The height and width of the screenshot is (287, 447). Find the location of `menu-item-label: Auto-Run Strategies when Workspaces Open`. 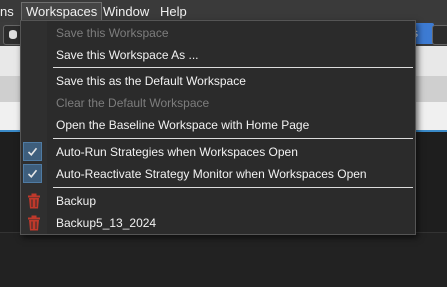

menu-item-label: Auto-Run Strategies when Workspaces Open is located at coordinates (177, 152).